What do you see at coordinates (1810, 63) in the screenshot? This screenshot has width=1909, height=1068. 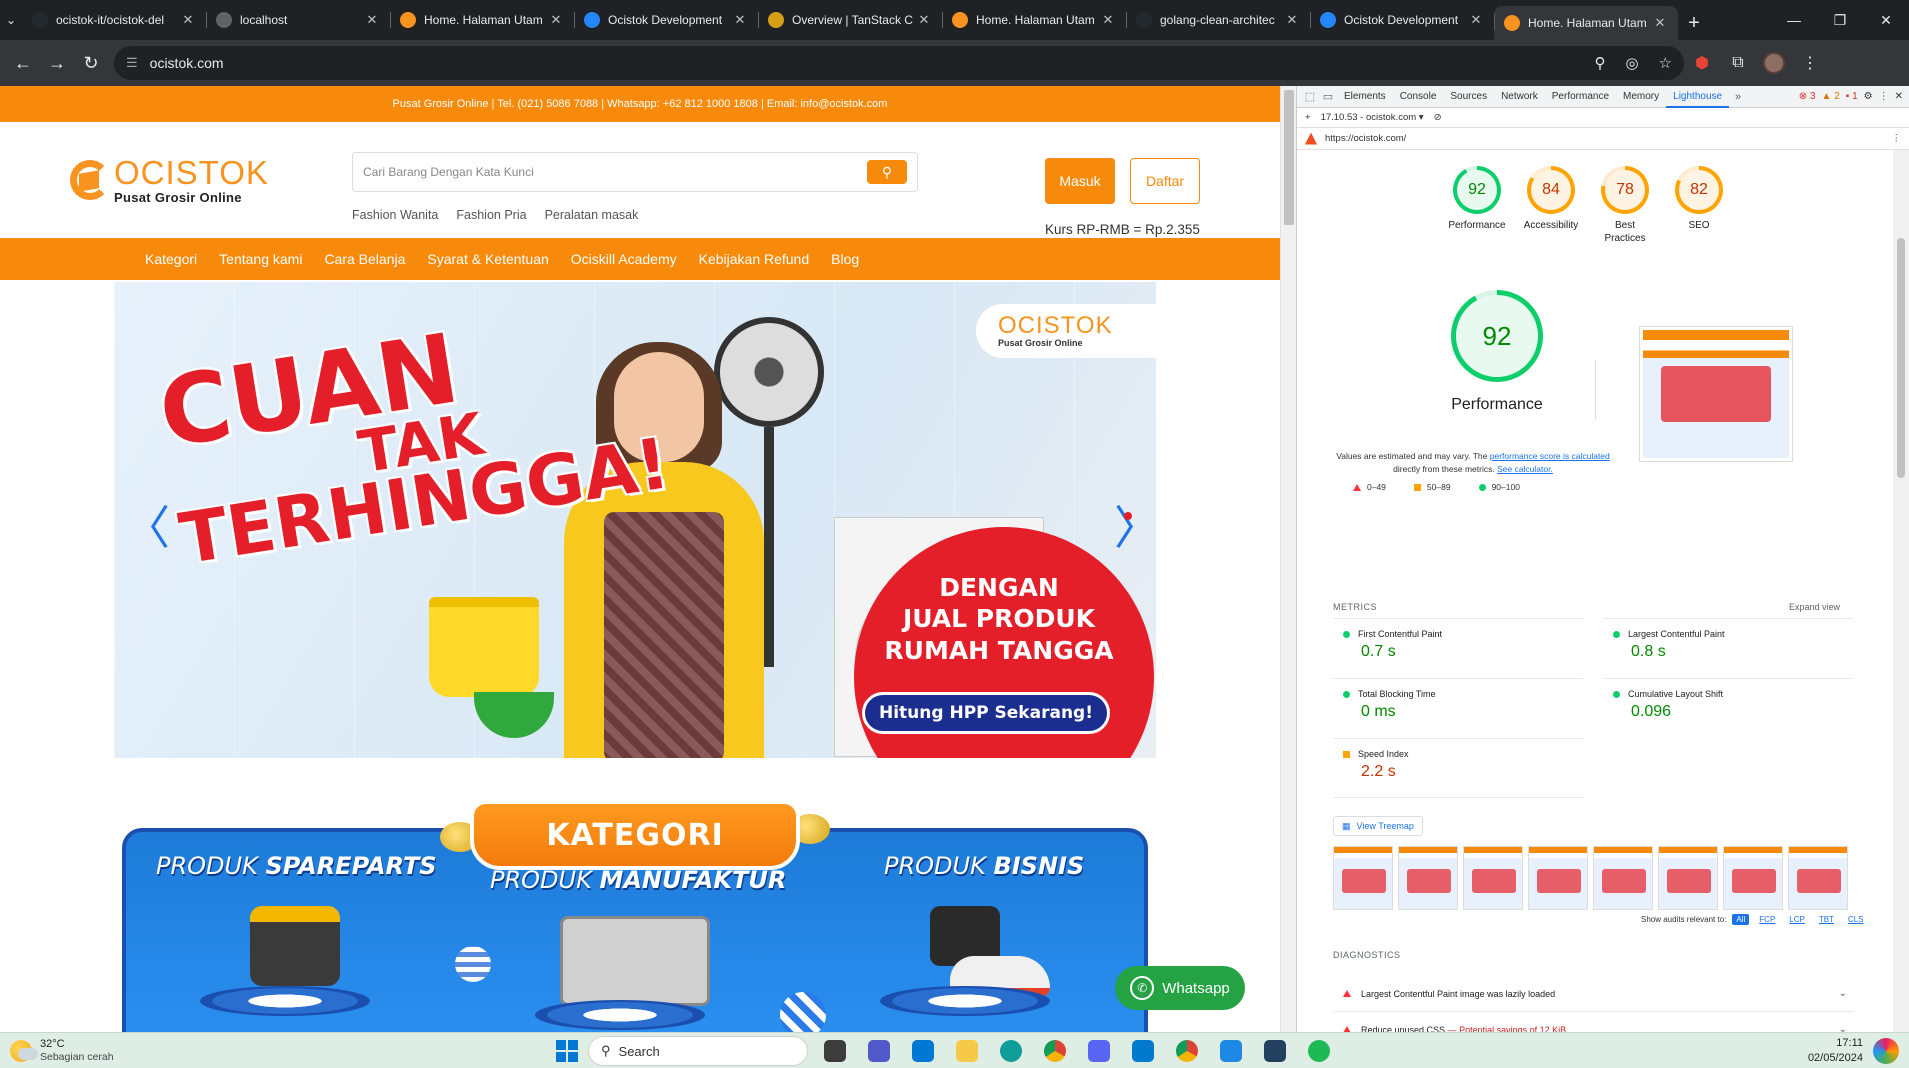 I see `browser-menu-icon: ⋮` at bounding box center [1810, 63].